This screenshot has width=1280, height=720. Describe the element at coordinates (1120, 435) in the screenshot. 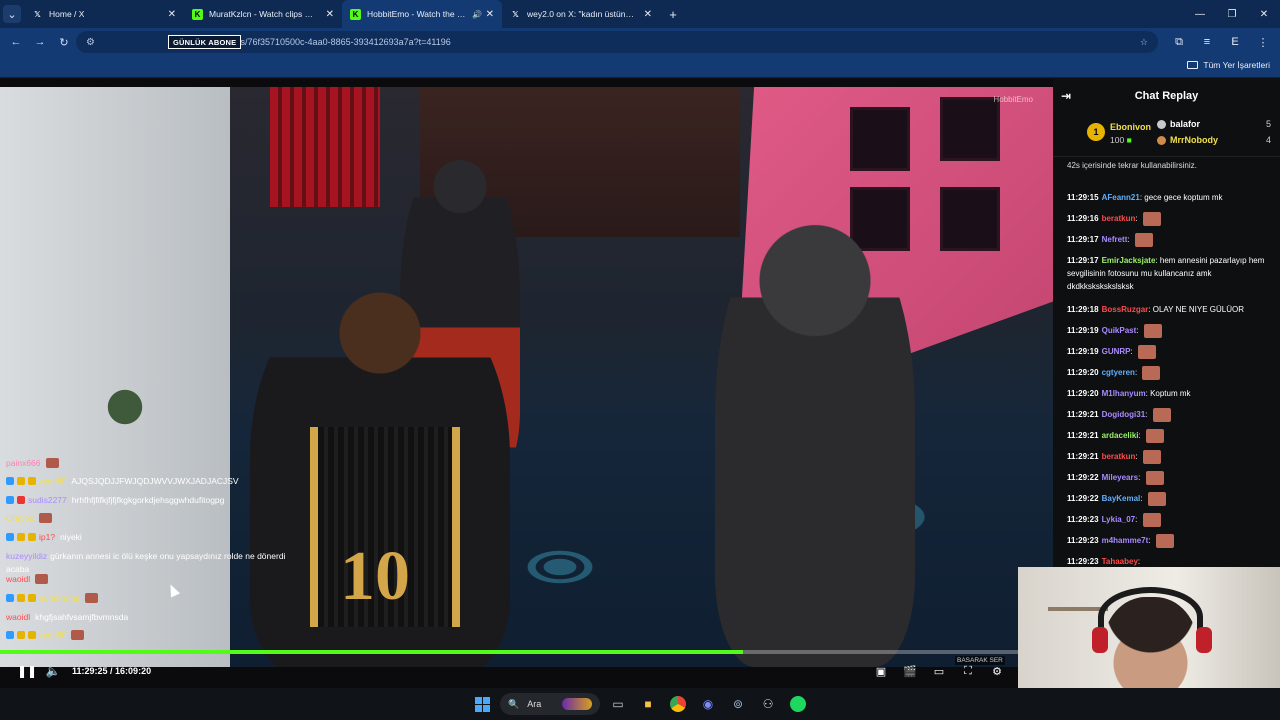

I see `chat-username: ardaceliki` at that location.